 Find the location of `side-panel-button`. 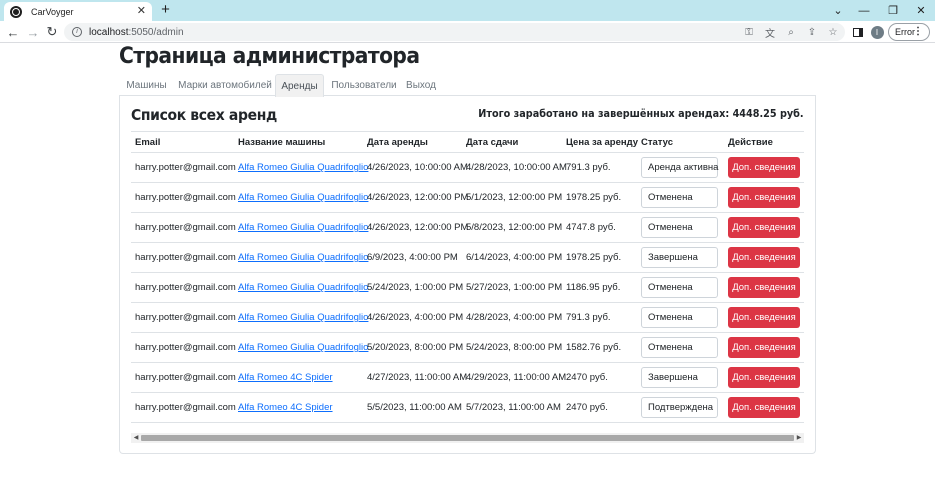

side-panel-button is located at coordinates (858, 32).